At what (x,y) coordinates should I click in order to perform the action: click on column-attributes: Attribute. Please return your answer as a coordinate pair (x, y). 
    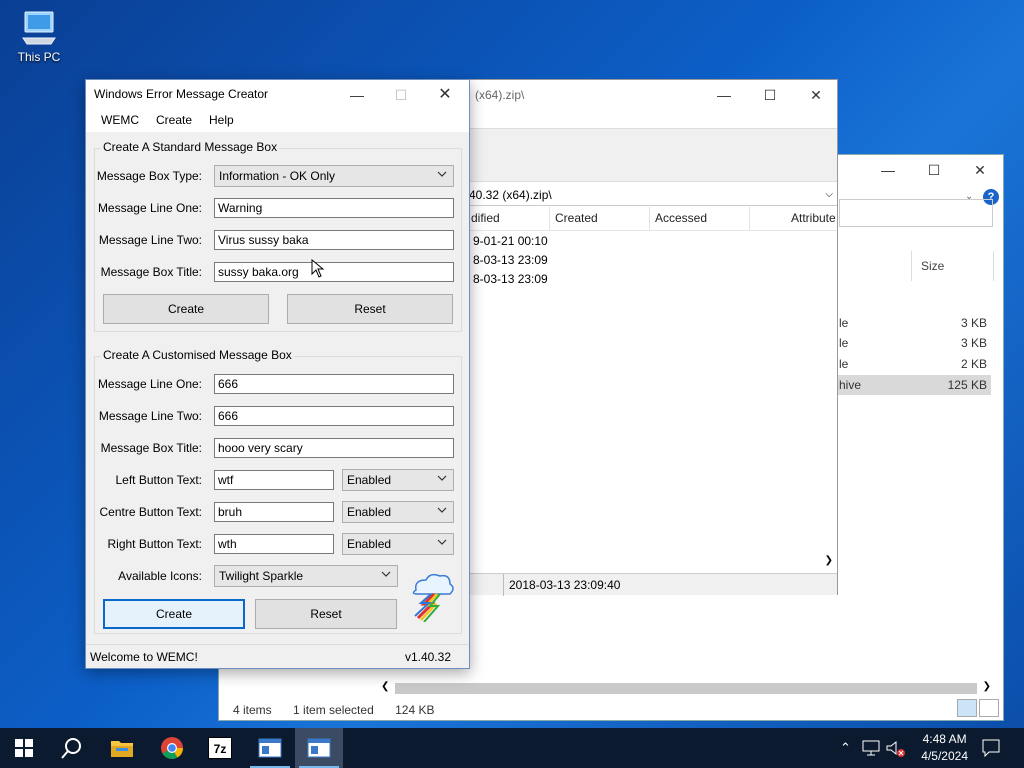
    Looking at the image, I should click on (813, 218).